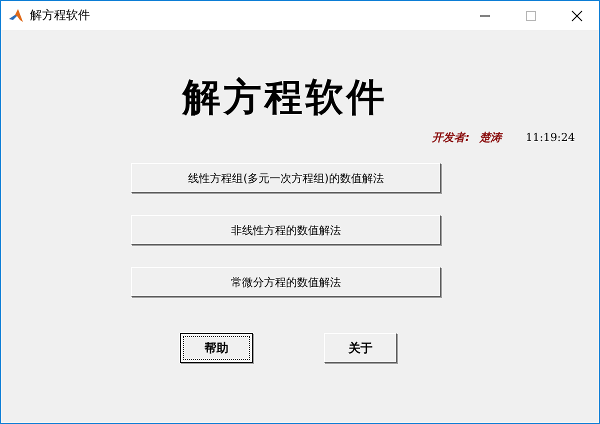  What do you see at coordinates (216, 348) in the screenshot?
I see `footer-button: 帮助` at bounding box center [216, 348].